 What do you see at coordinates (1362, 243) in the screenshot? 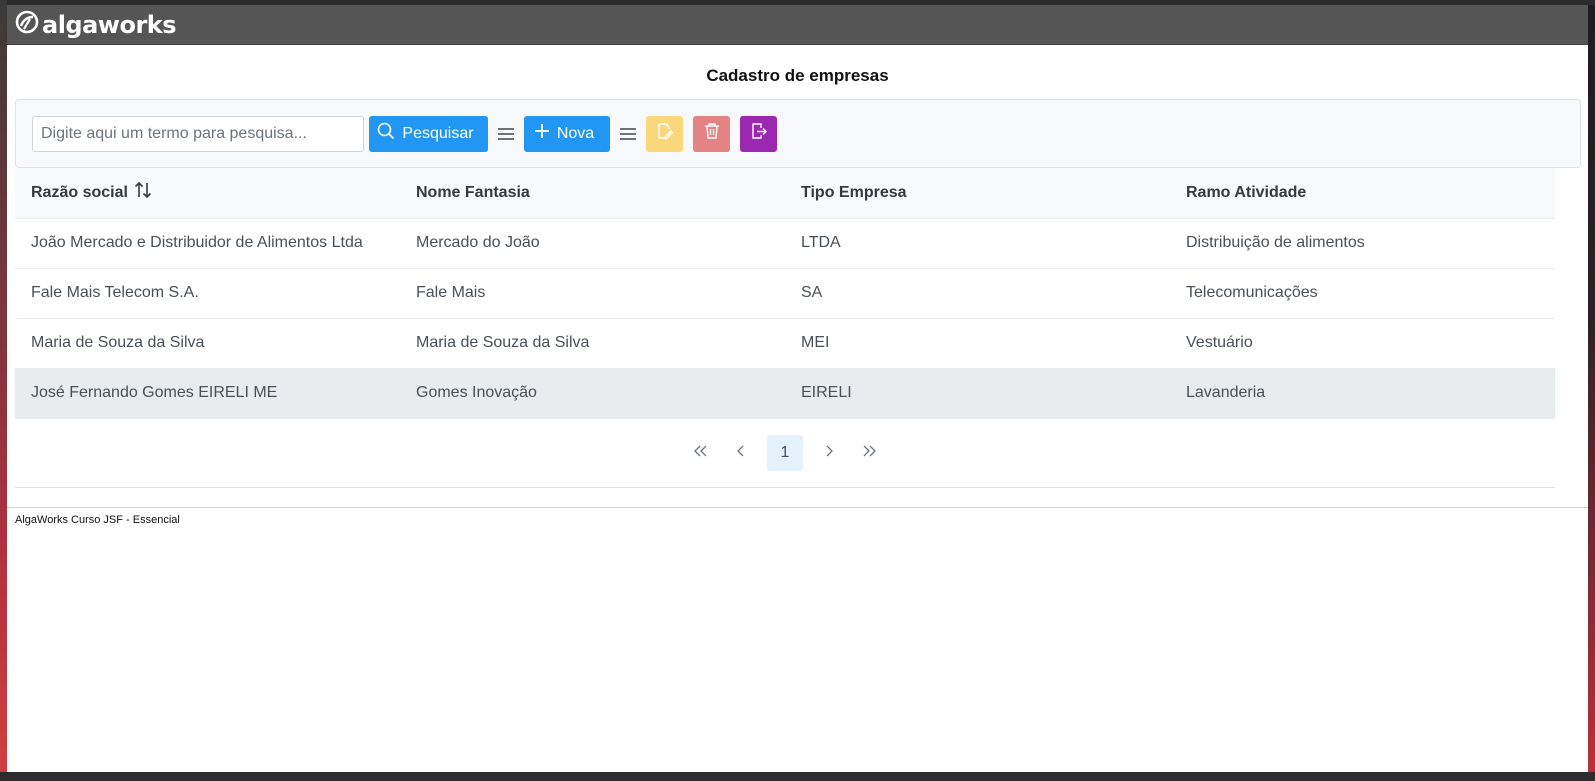
I see `cell-ramo-atividade: Distribuição de alimentos` at bounding box center [1362, 243].